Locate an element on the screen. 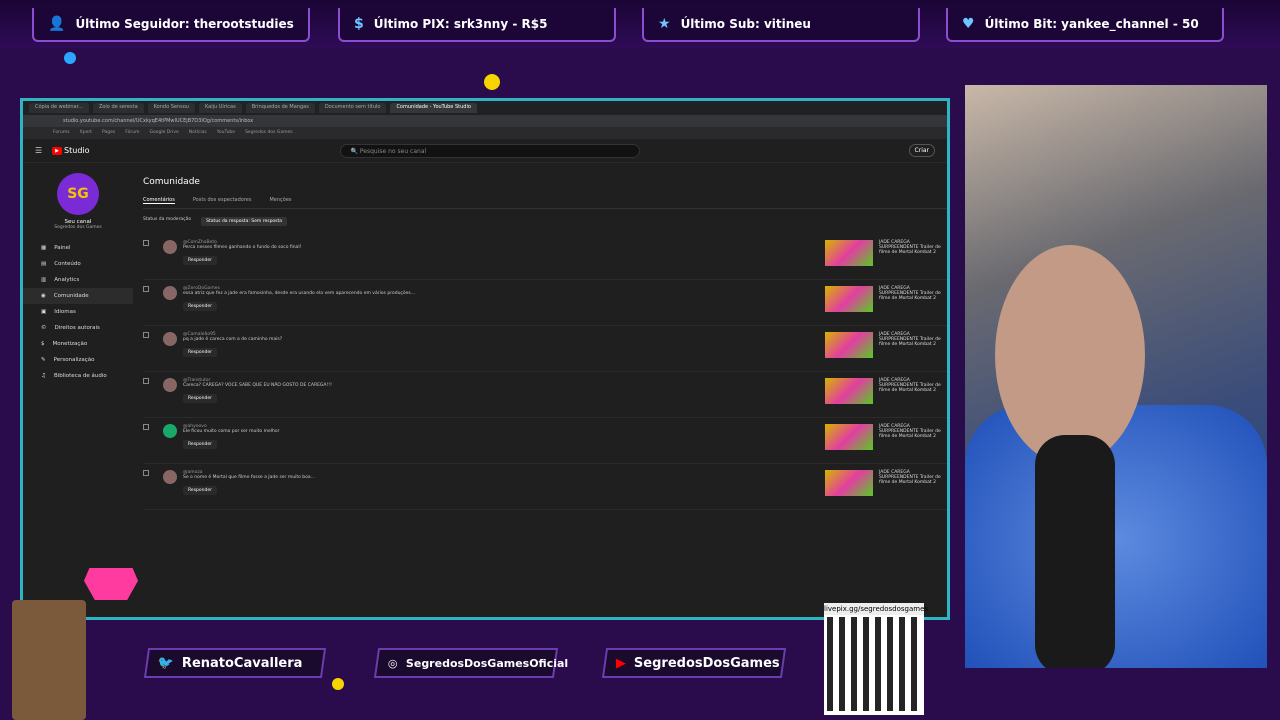  sidebar-item-direitos: © Direitos autorais is located at coordinates (78, 328).